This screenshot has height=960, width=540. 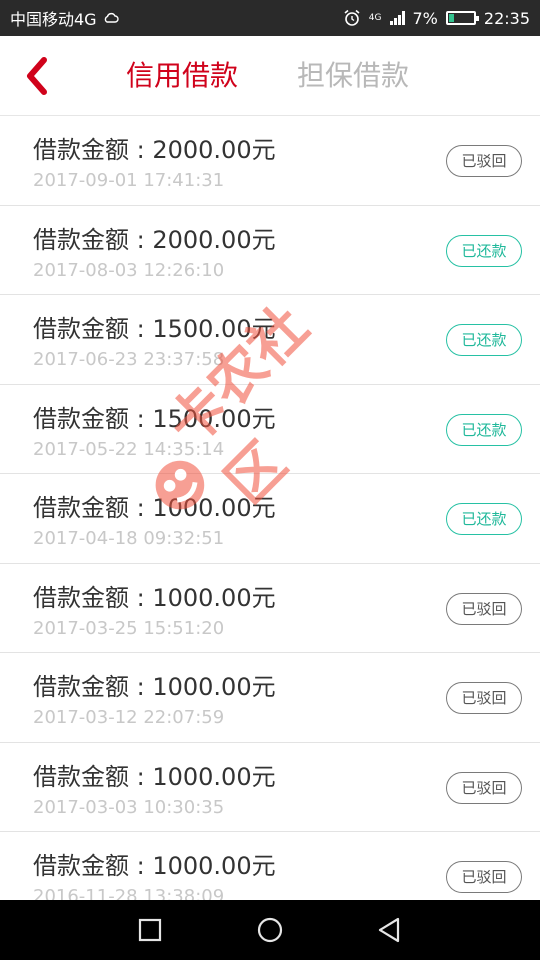 I want to click on list-item: 借款金额 : 1000.00元 2017-03-25 15:51:20 已驳回, so click(x=270, y=608).